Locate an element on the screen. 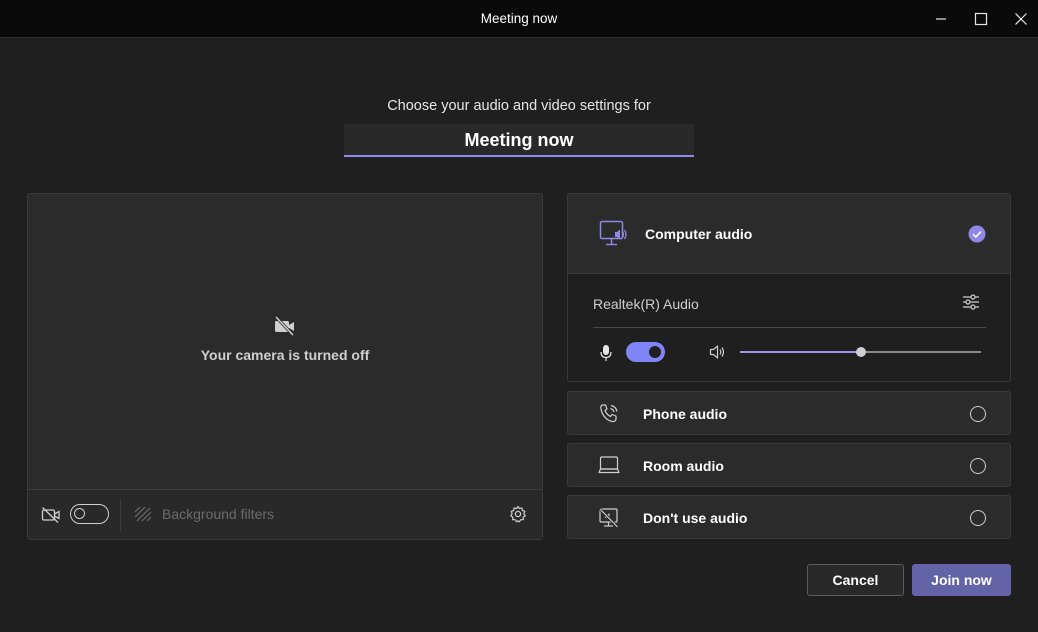 This screenshot has height=632, width=1038. computer-audio-icon is located at coordinates (613, 233).